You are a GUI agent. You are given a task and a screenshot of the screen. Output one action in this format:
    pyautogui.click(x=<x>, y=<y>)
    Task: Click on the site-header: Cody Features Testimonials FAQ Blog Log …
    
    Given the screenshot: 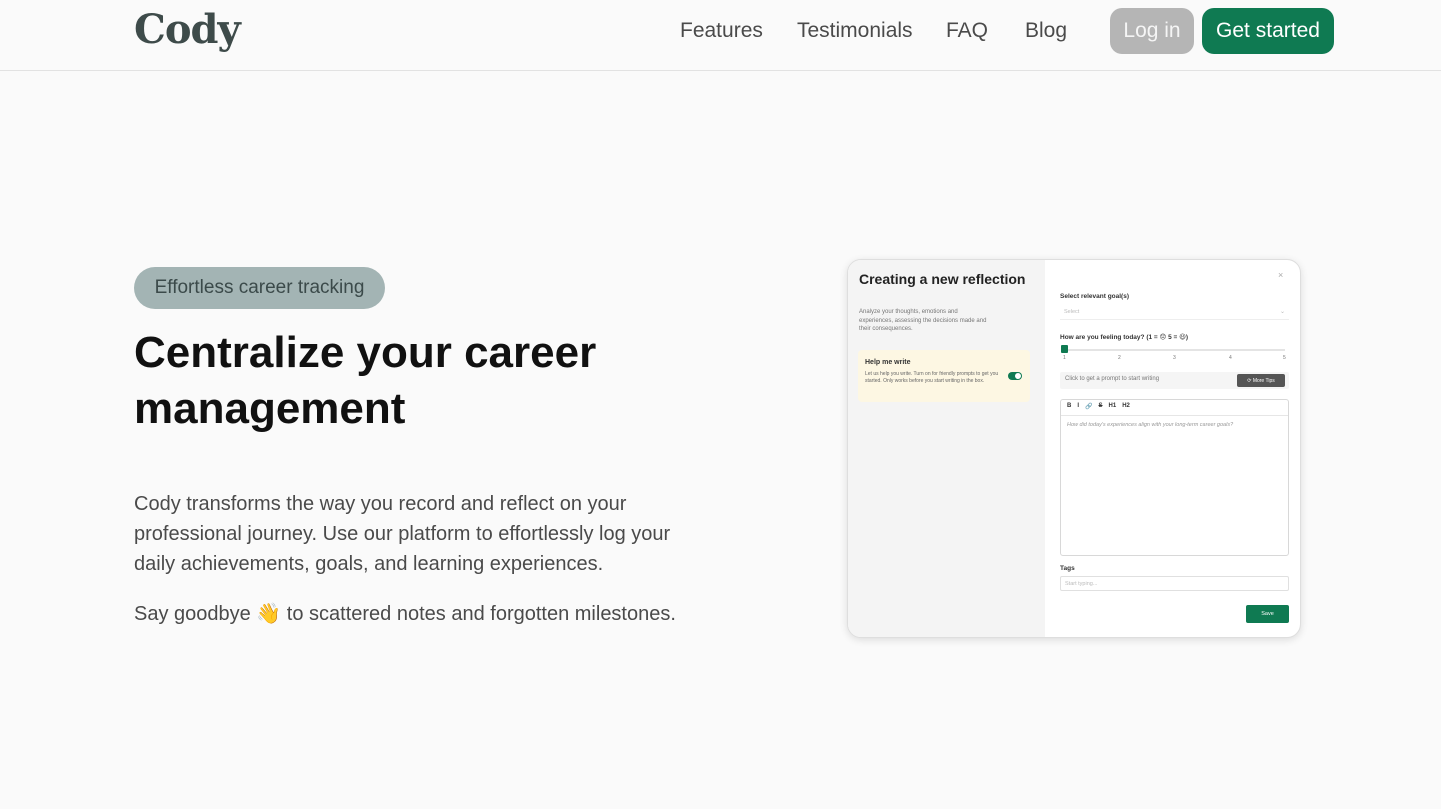 What is the action you would take?
    pyautogui.click(x=720, y=35)
    